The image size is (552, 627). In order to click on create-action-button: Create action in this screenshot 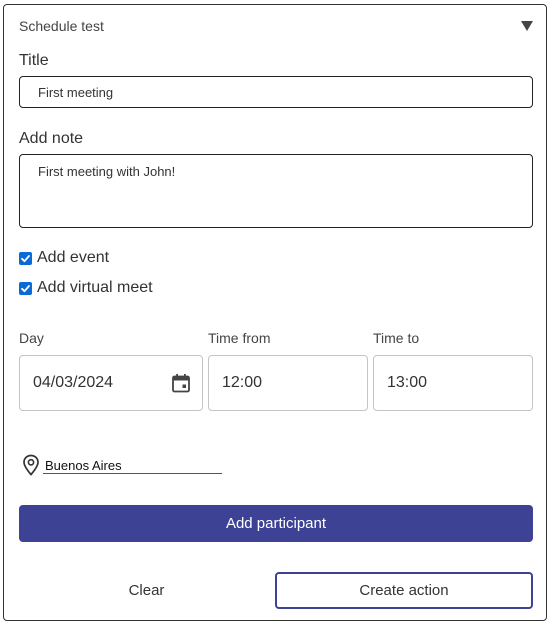, I will do `click(404, 590)`.